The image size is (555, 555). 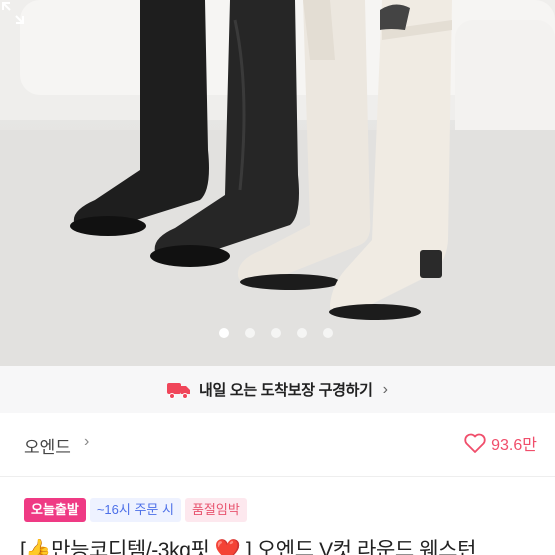 I want to click on delivery-guarantee-banner: 내일 오는 도착보장 구경하기 ›, so click(x=277, y=389).